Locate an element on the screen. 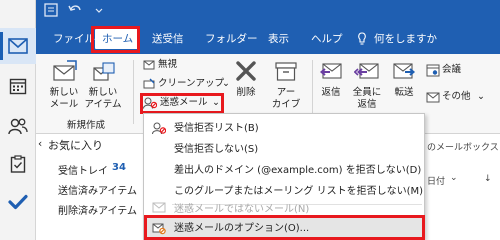 The width and height of the screenshot is (500, 240). tab-view: 表示 is located at coordinates (278, 39).